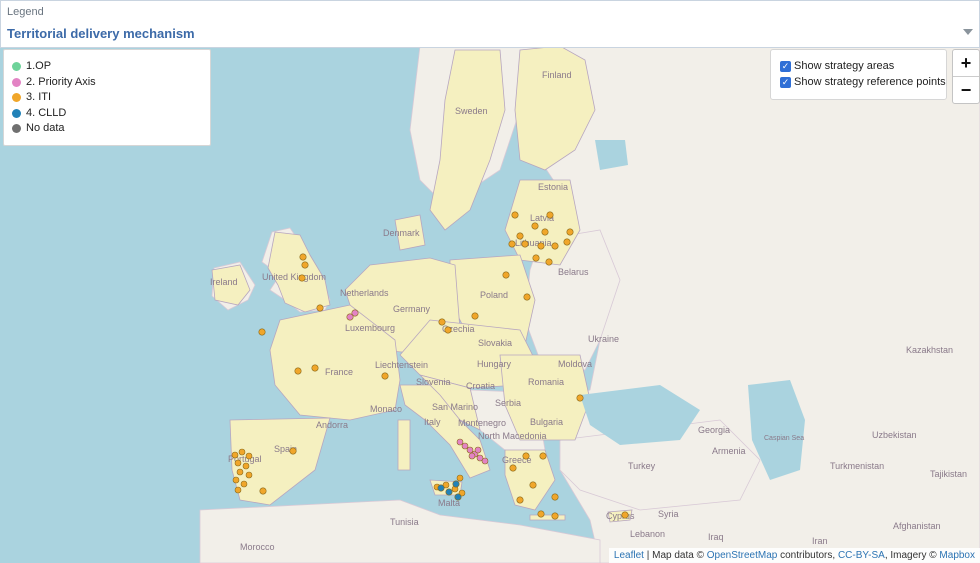 The image size is (980, 563). I want to click on label-romania: Romania, so click(546, 382).